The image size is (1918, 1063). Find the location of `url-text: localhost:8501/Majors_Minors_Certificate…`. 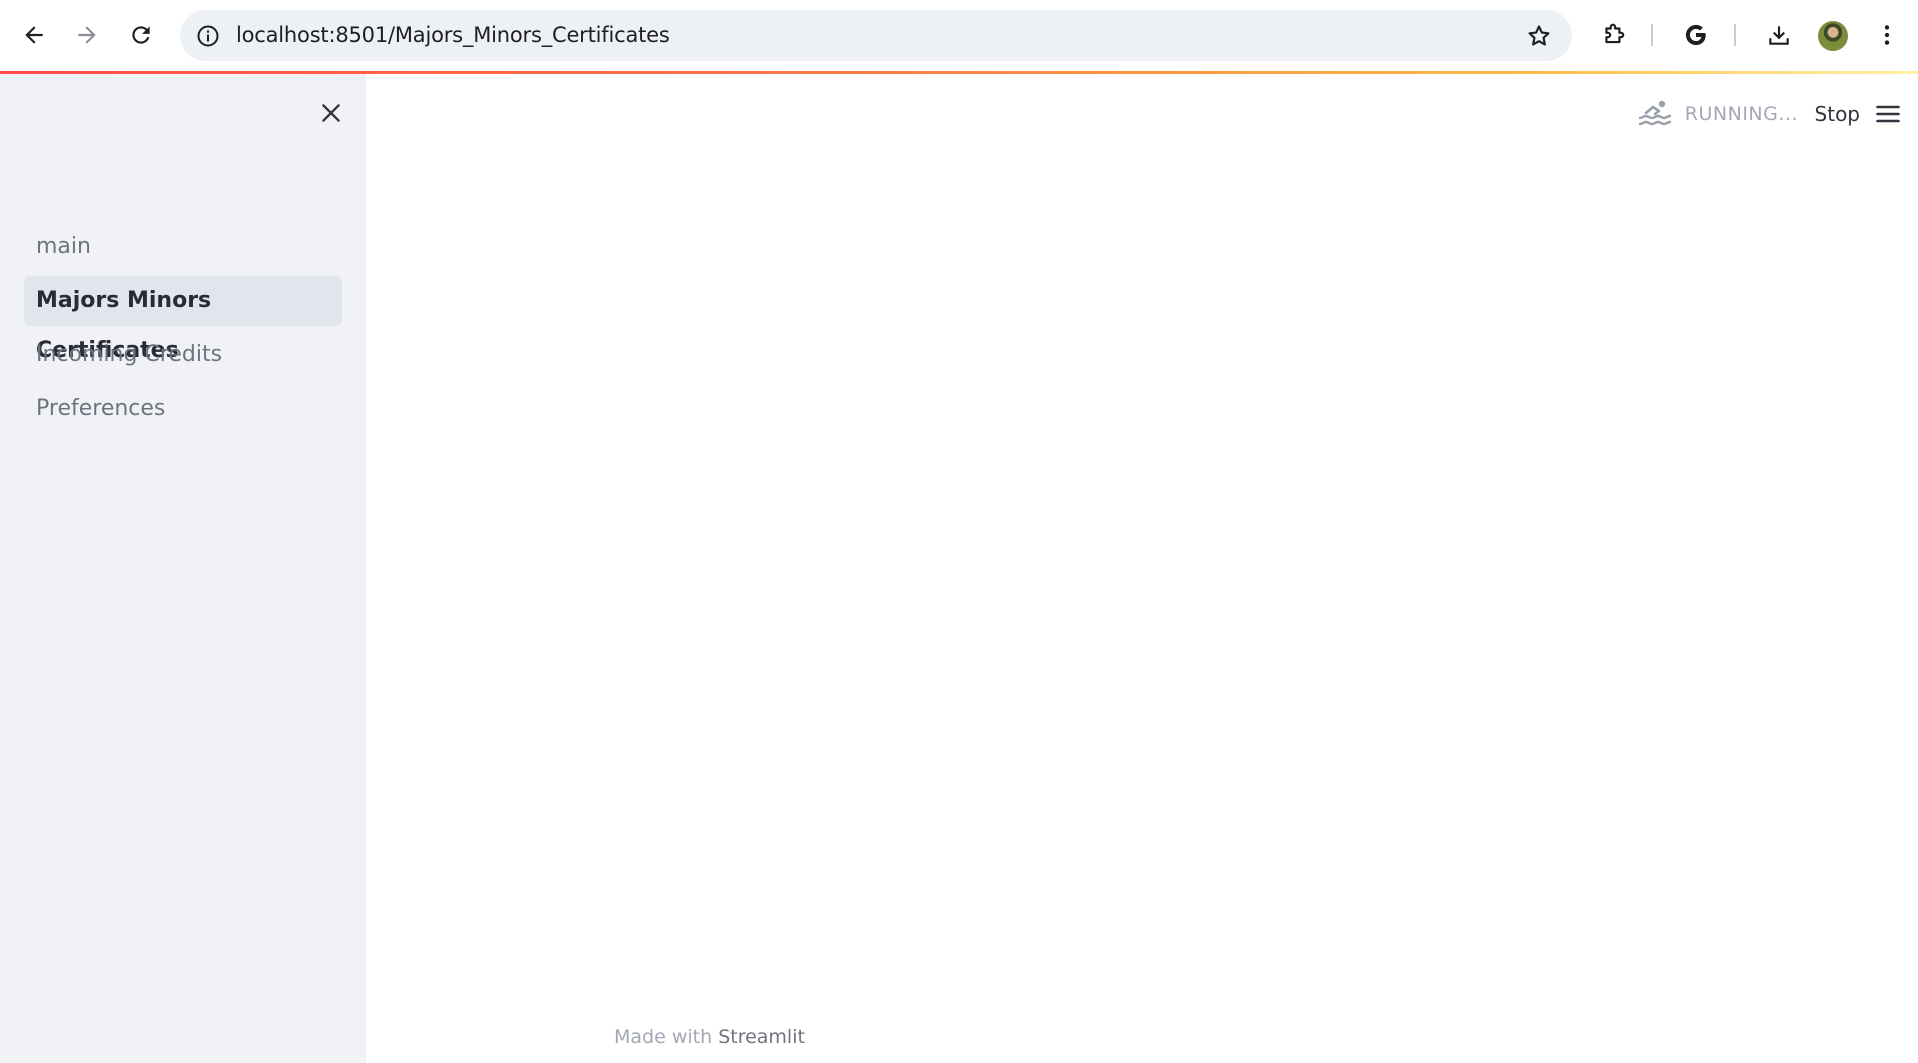

url-text: localhost:8501/Majors_Minors_Certificate… is located at coordinates (453, 35).